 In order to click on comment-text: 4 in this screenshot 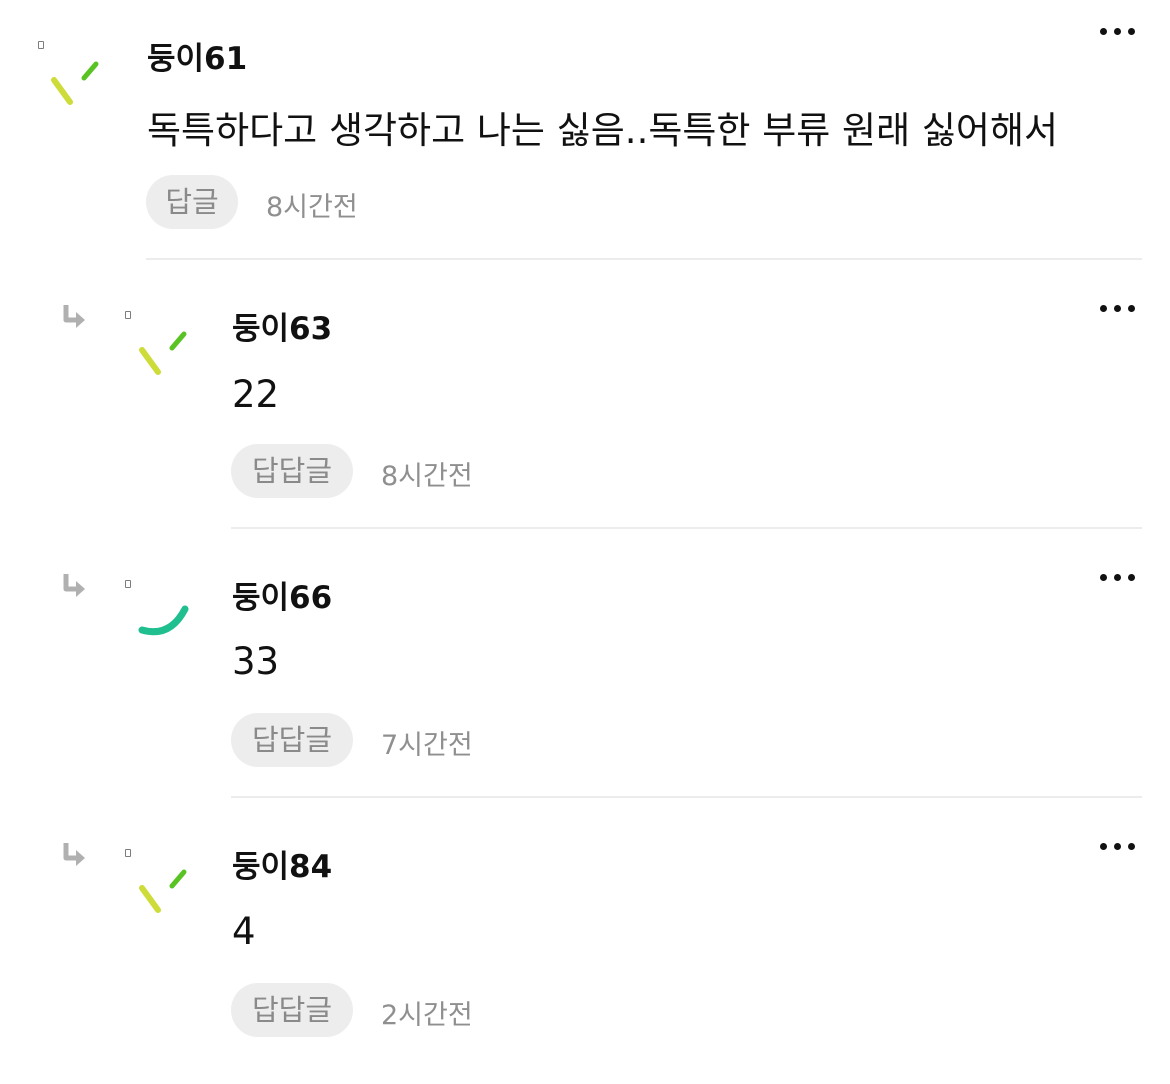, I will do `click(244, 931)`.